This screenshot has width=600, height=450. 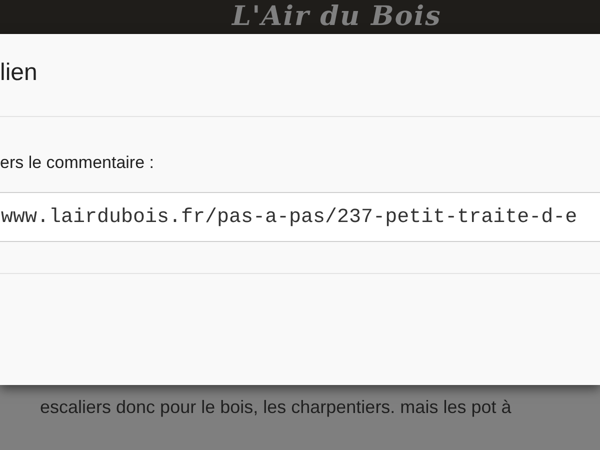 What do you see at coordinates (77, 163) in the screenshot?
I see `field-label: ers le commentaire :` at bounding box center [77, 163].